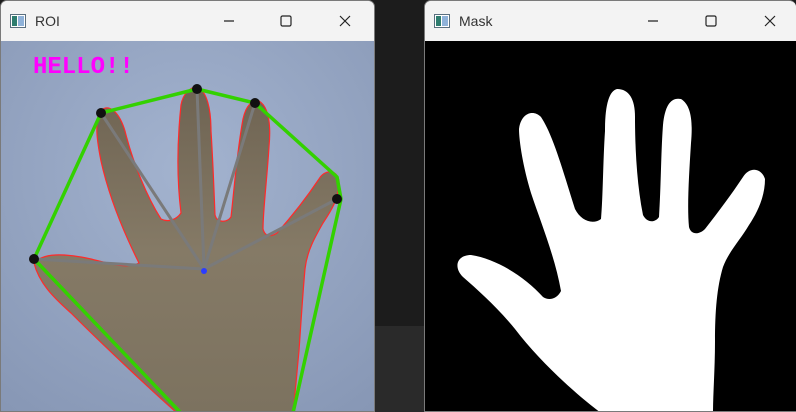  I want to click on roi-window-title: ROI, so click(47, 21).